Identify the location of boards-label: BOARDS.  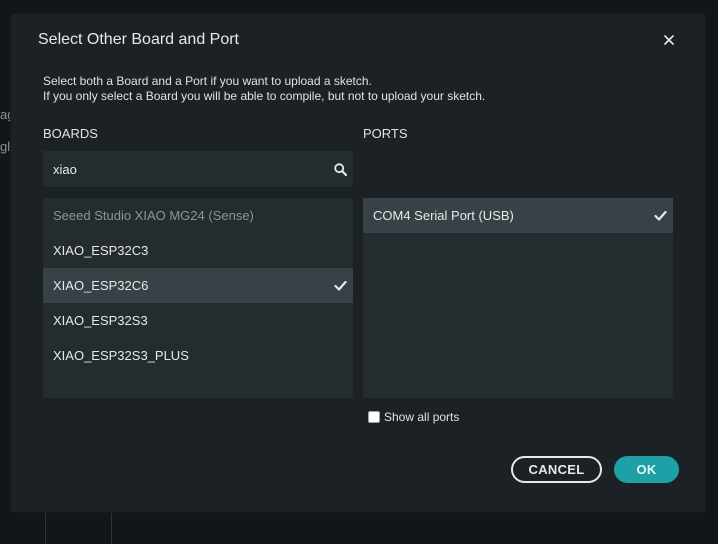
(70, 133).